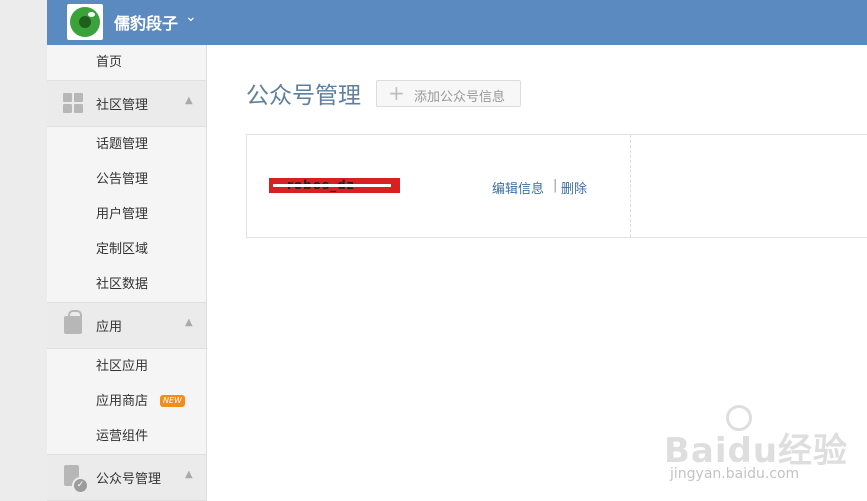 Image resolution: width=867 pixels, height=501 pixels. What do you see at coordinates (126, 249) in the screenshot?
I see `sidebar-item-custom-area: 定制区域` at bounding box center [126, 249].